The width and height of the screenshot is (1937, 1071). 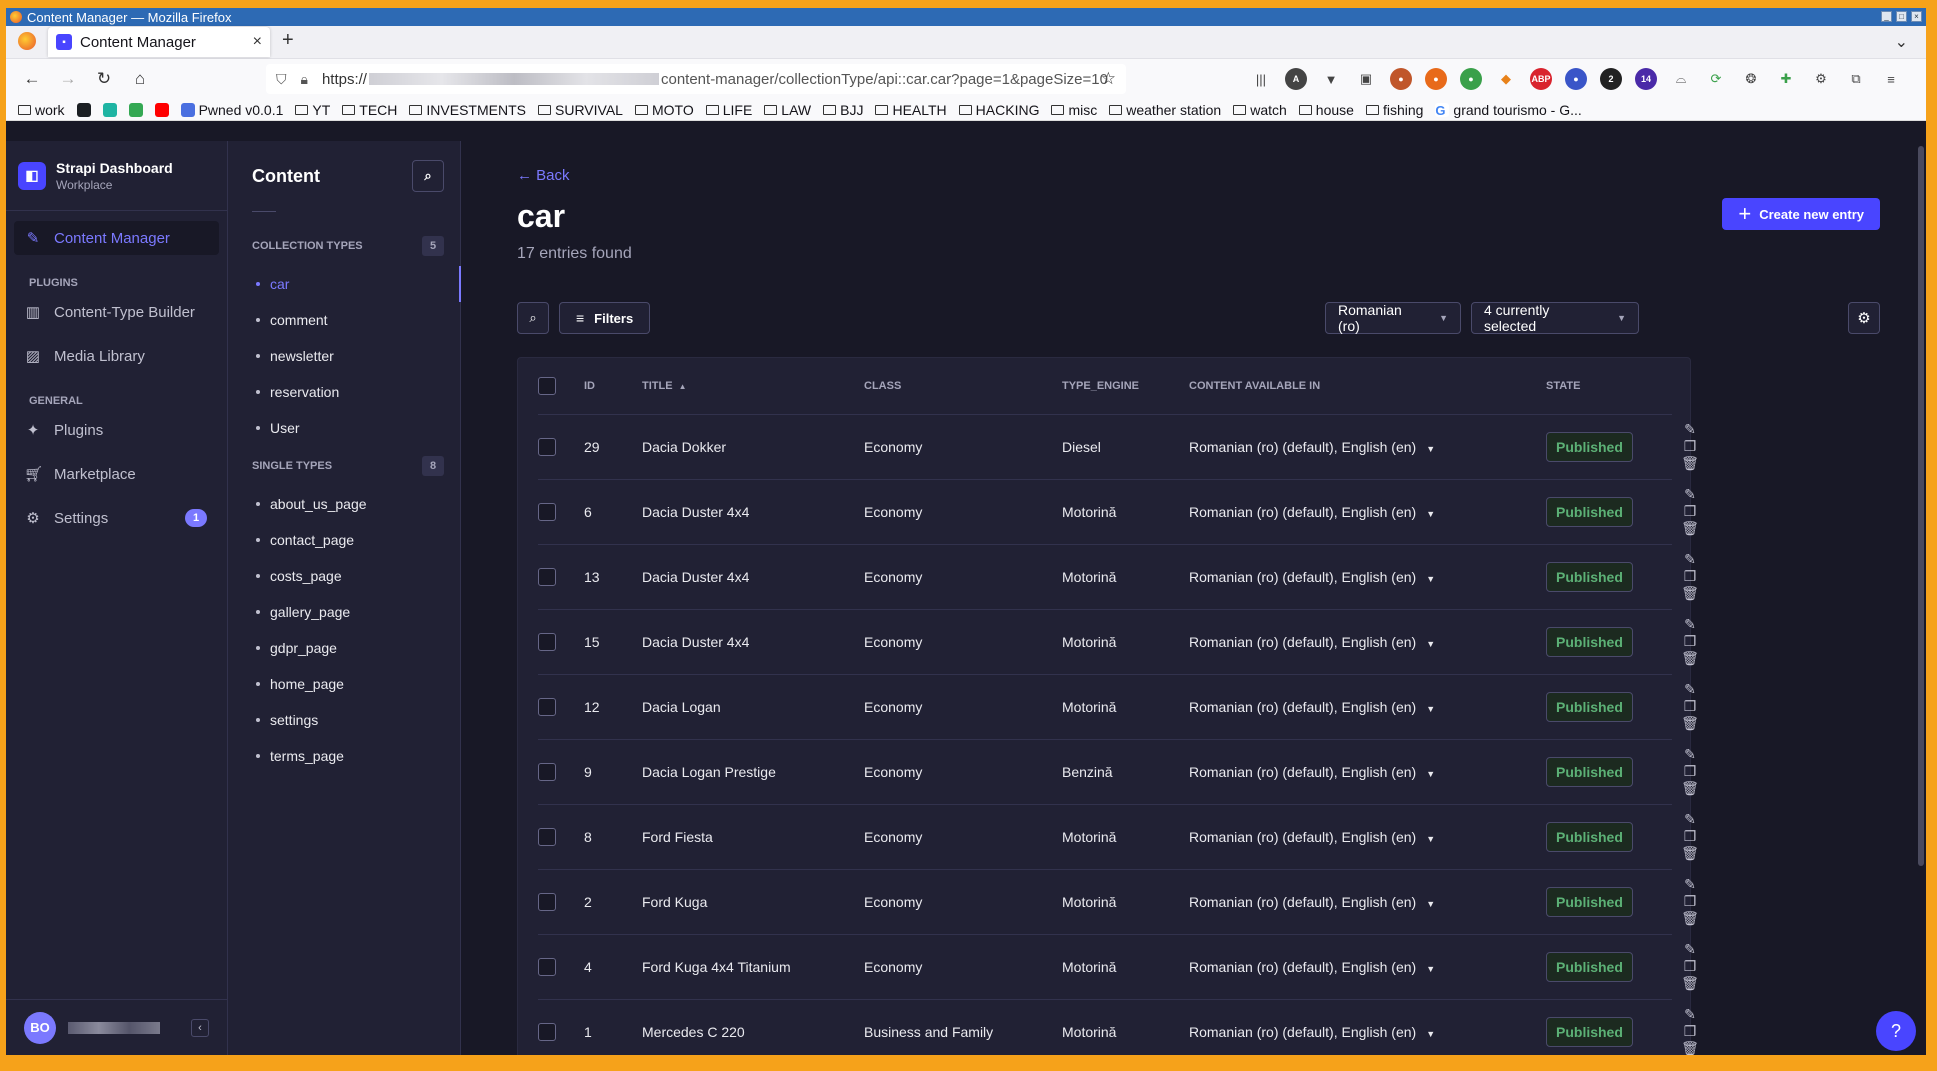 I want to click on columns-select: 4 currently selected ▼, so click(x=1555, y=318).